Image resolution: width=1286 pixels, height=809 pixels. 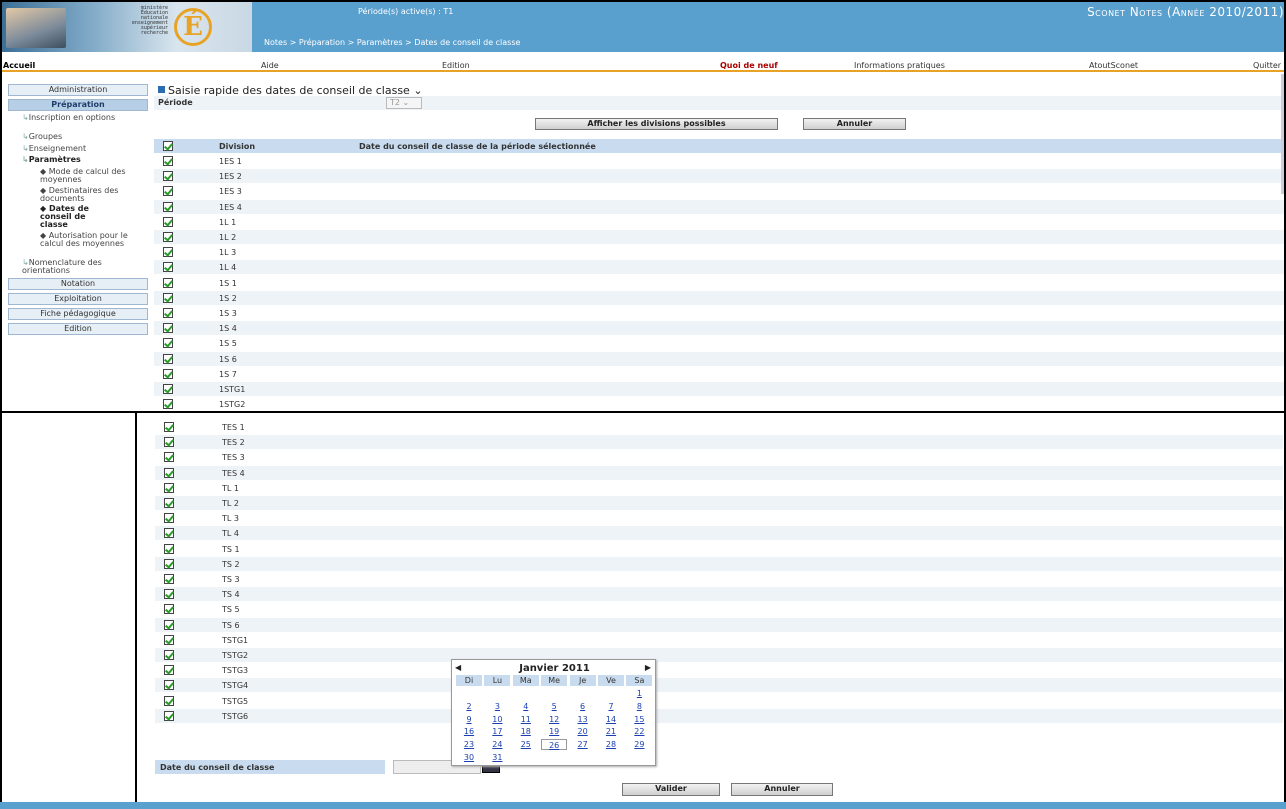 I want to click on calendar-day: 18, so click(x=526, y=731).